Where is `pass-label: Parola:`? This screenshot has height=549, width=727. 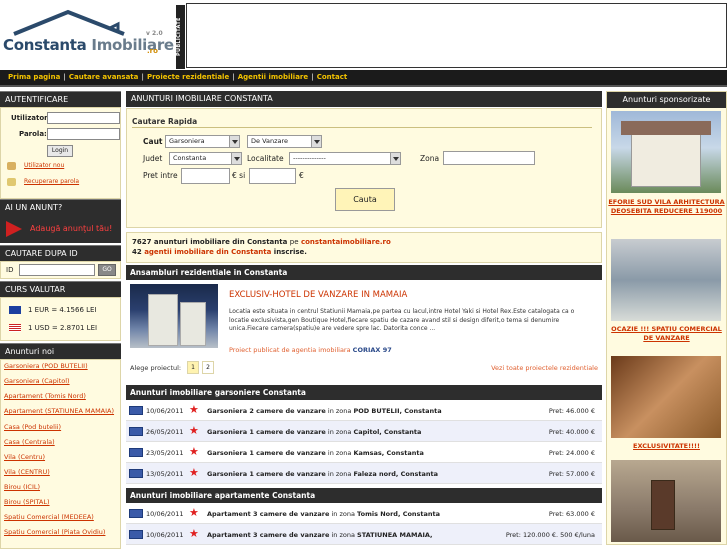
pass-label: Parola: is located at coordinates (33, 134).